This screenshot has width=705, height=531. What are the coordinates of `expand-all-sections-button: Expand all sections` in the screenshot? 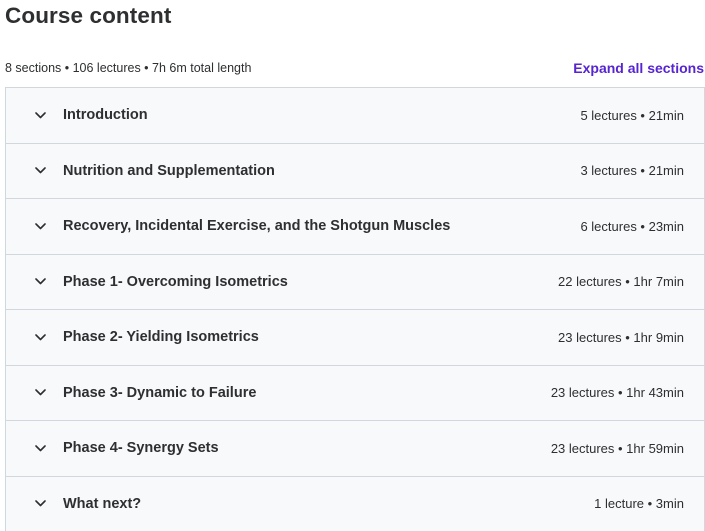 It's located at (639, 68).